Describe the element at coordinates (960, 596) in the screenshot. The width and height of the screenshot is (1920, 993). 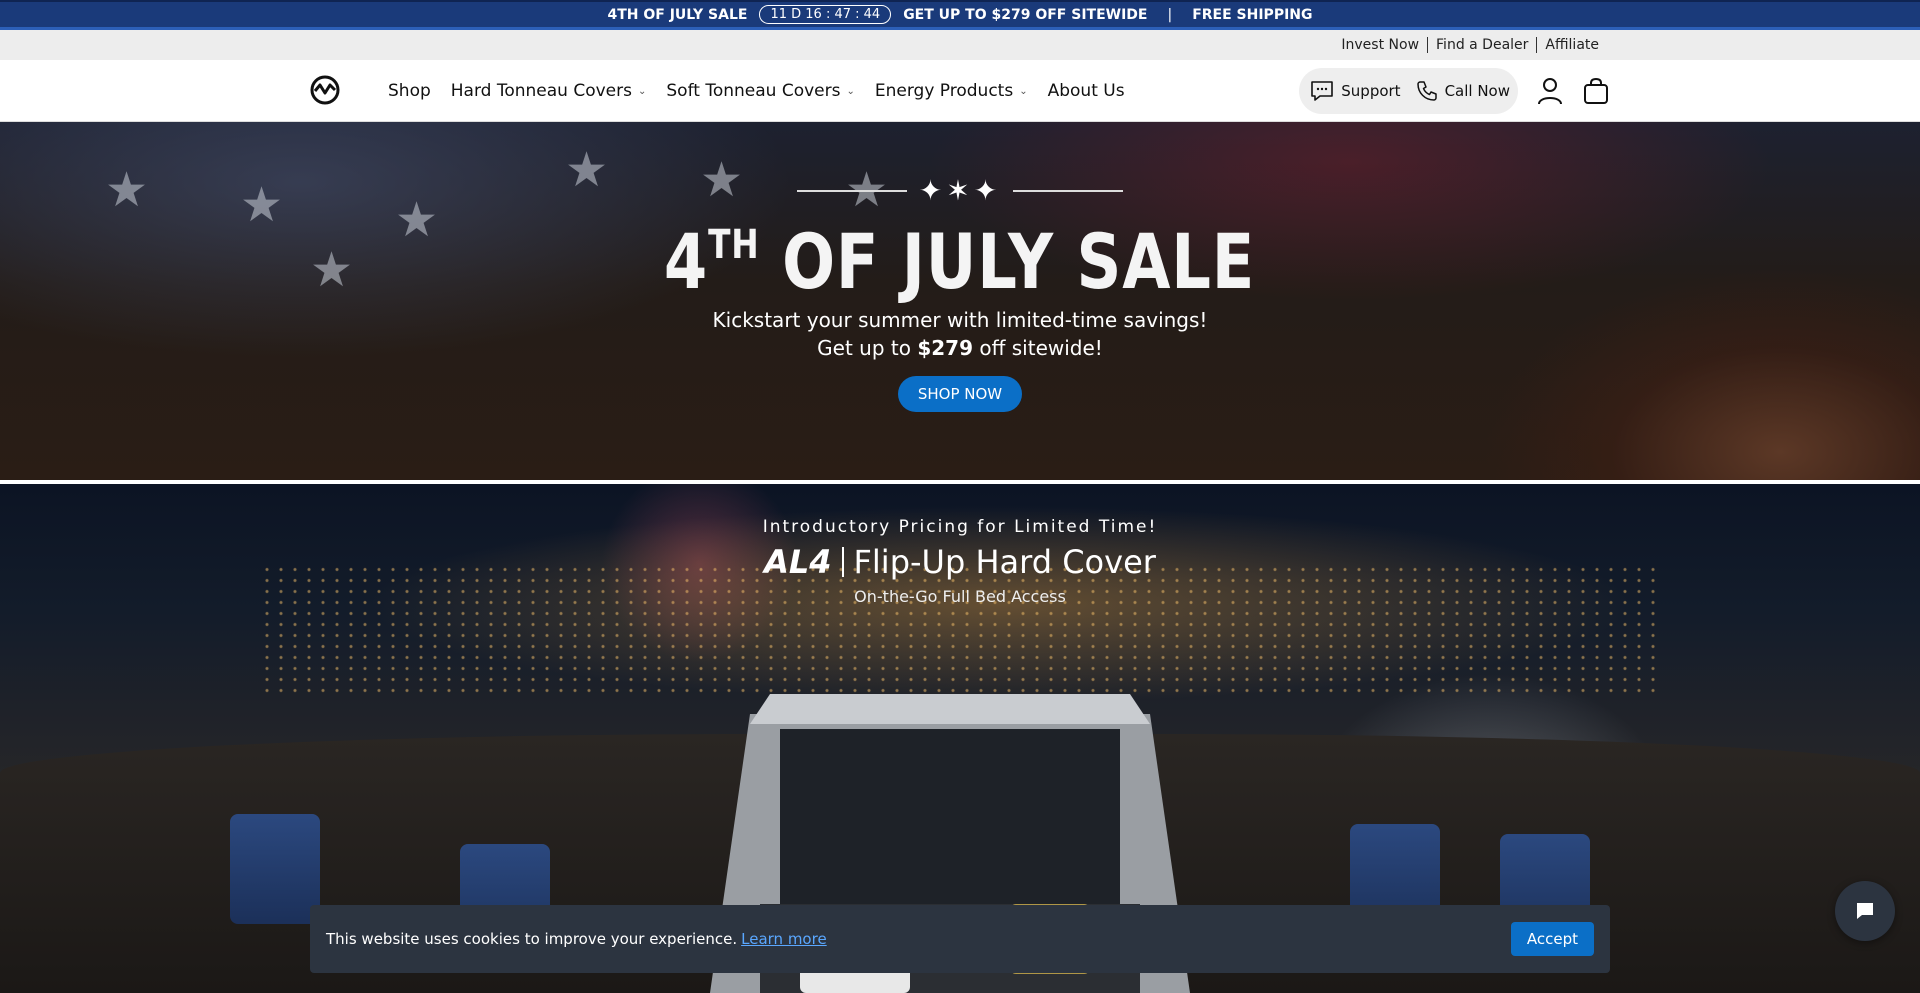
I see `product-tagline: On-the-Go Full Bed Access` at that location.